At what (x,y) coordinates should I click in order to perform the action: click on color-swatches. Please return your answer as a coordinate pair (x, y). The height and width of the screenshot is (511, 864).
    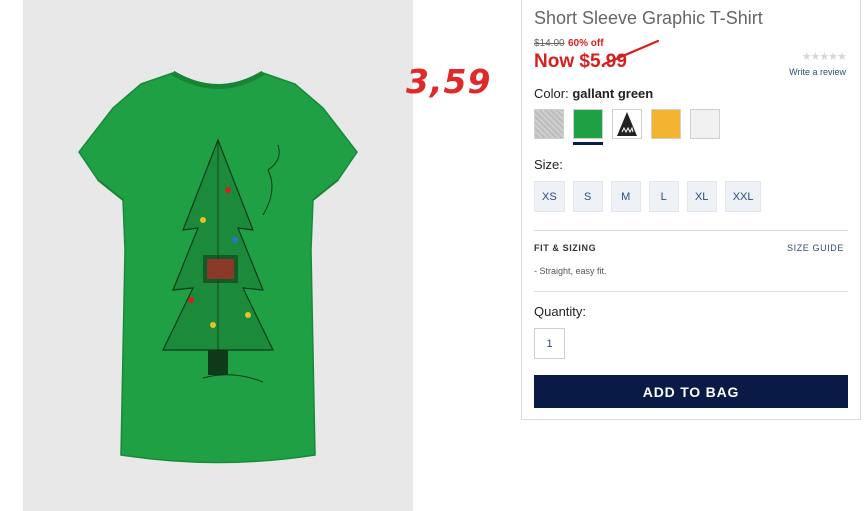
    Looking at the image, I should click on (627, 127).